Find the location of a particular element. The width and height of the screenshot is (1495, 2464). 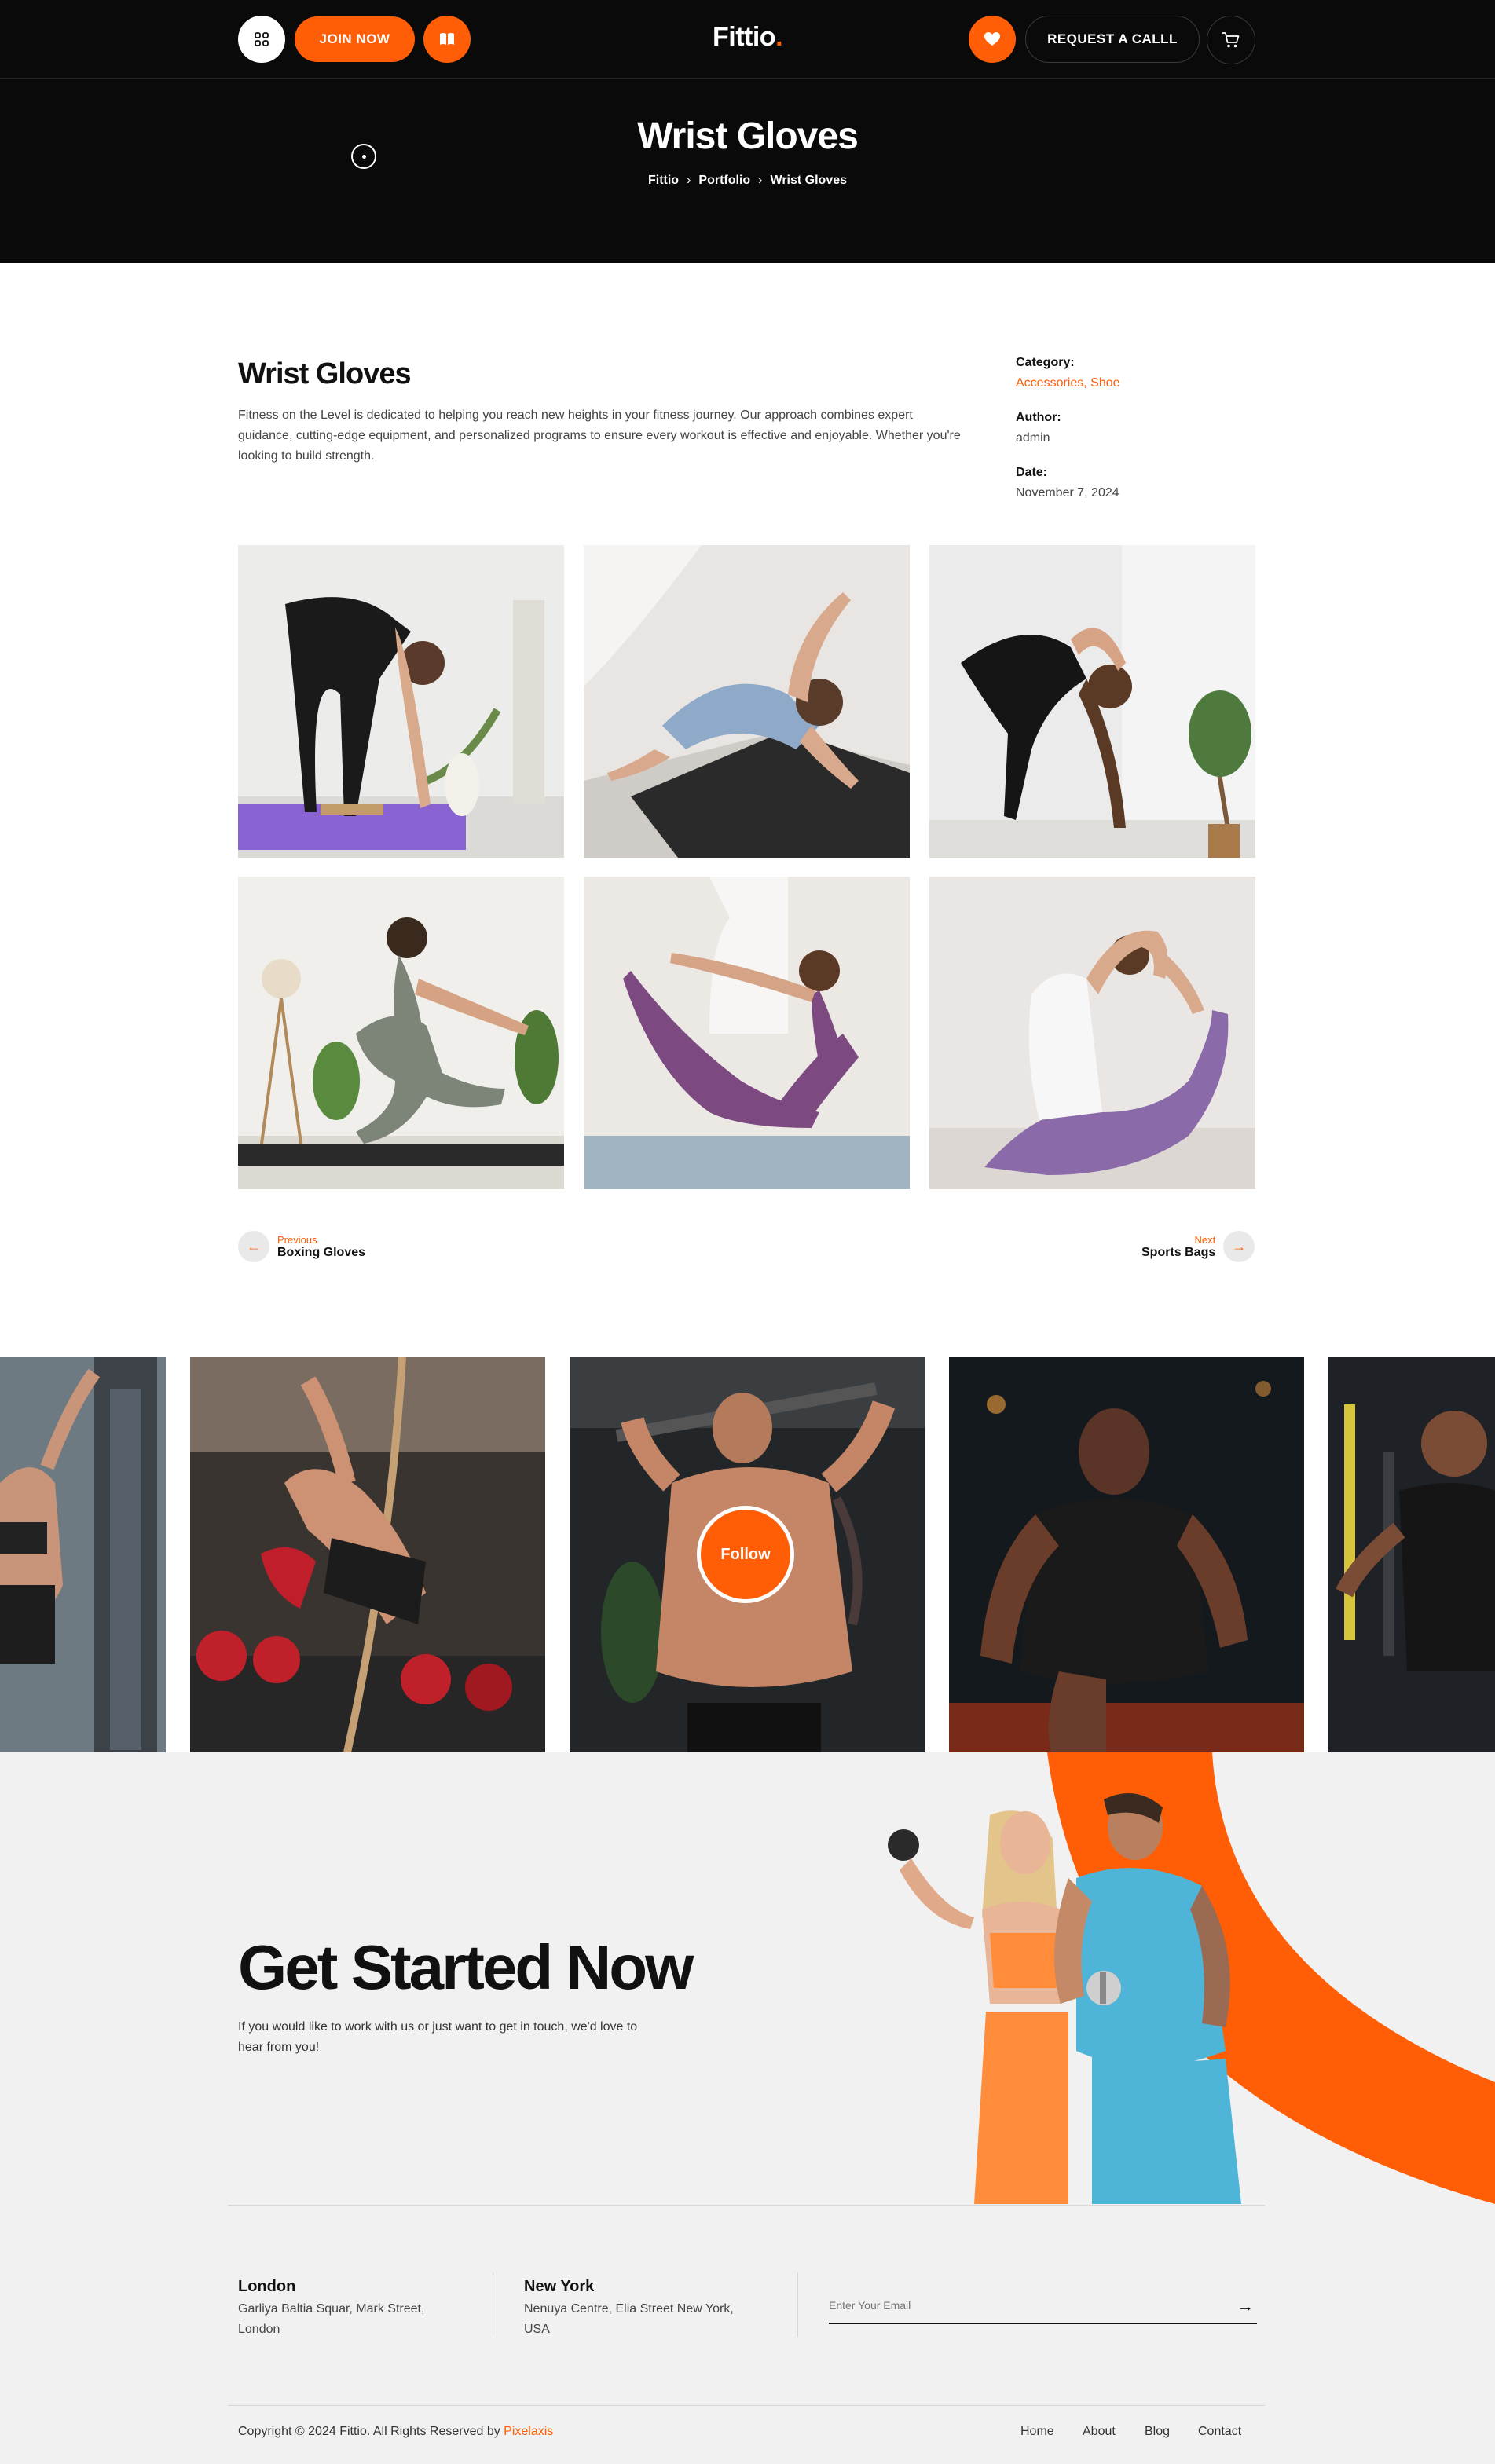

book-button is located at coordinates (447, 39).